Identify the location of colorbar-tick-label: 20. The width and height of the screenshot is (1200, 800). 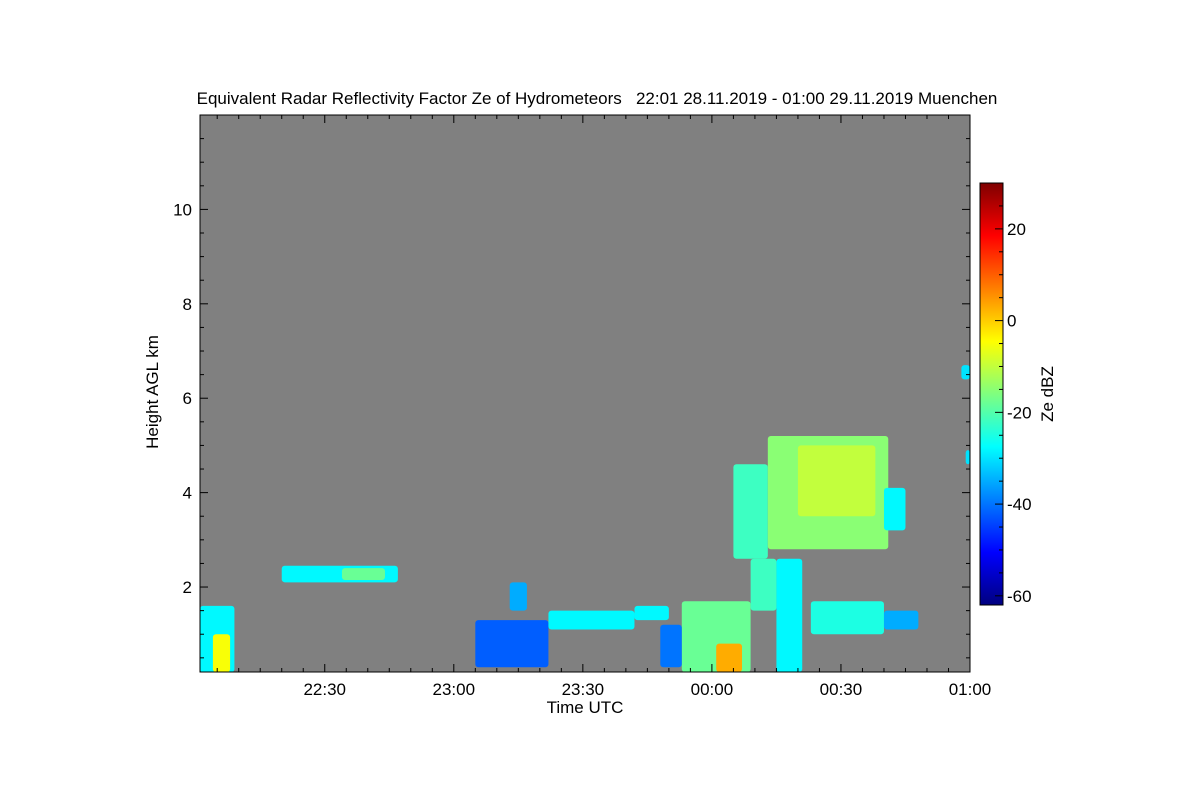
(1016, 229).